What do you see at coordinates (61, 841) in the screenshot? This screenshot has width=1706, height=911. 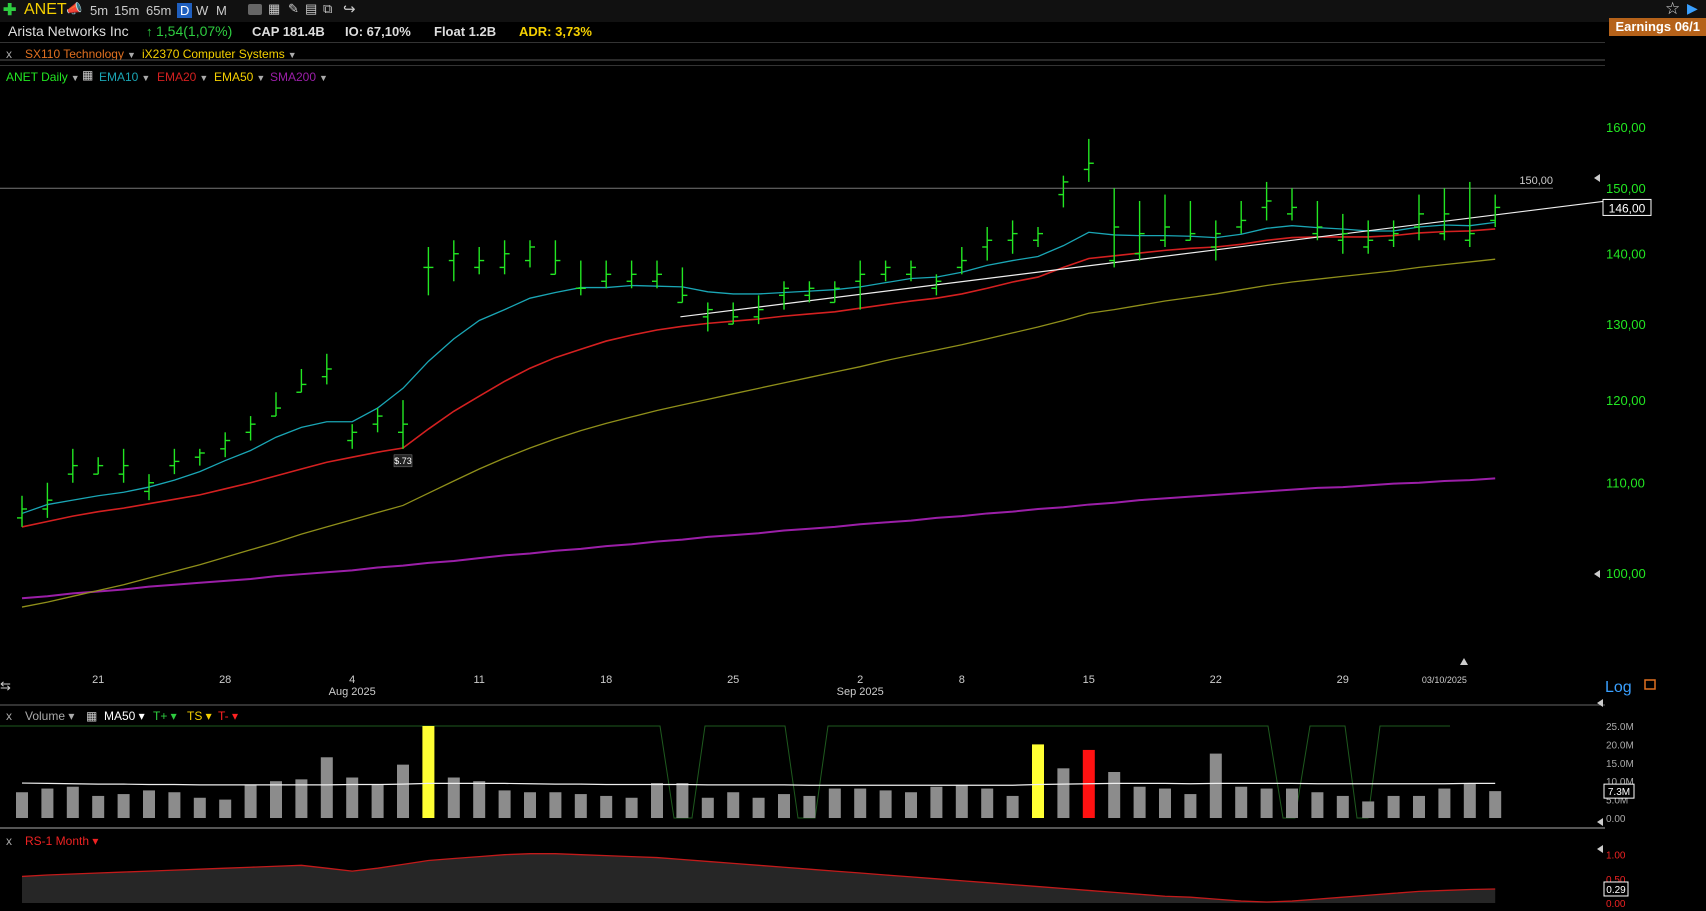 I see `rs-title: RS-1 Month ▾` at bounding box center [61, 841].